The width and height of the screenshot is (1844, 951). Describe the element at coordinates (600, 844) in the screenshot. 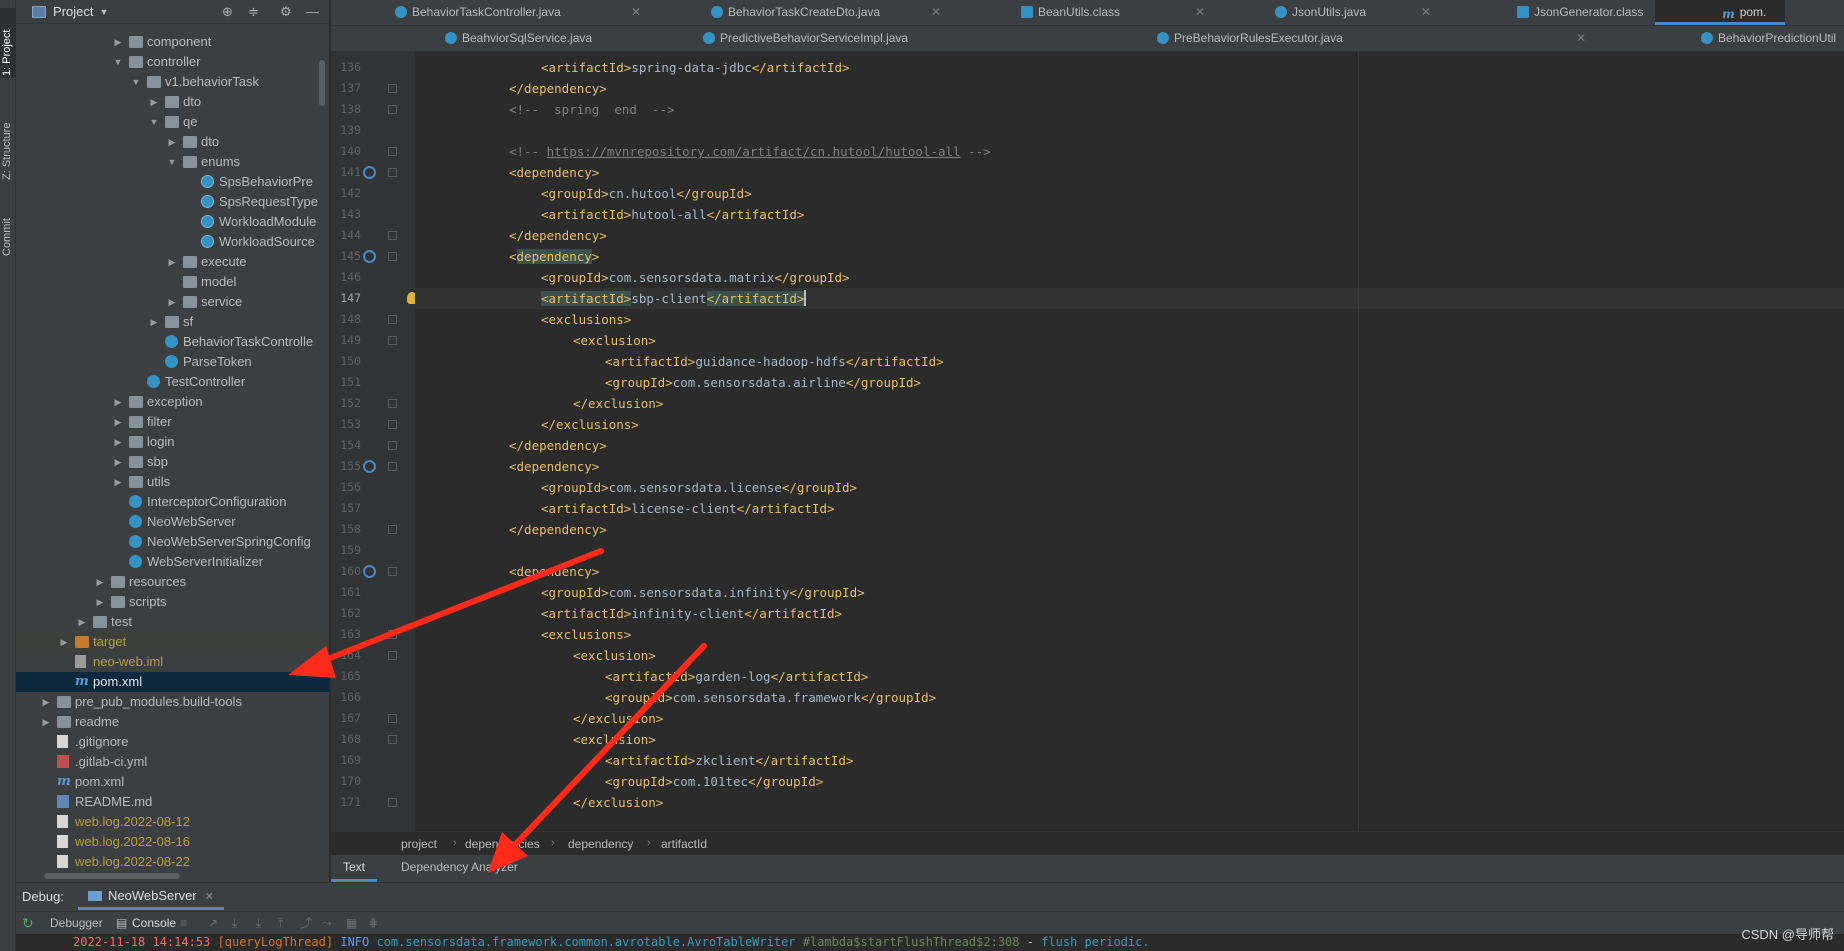

I see `breadcrumb-dependency: dependency` at that location.